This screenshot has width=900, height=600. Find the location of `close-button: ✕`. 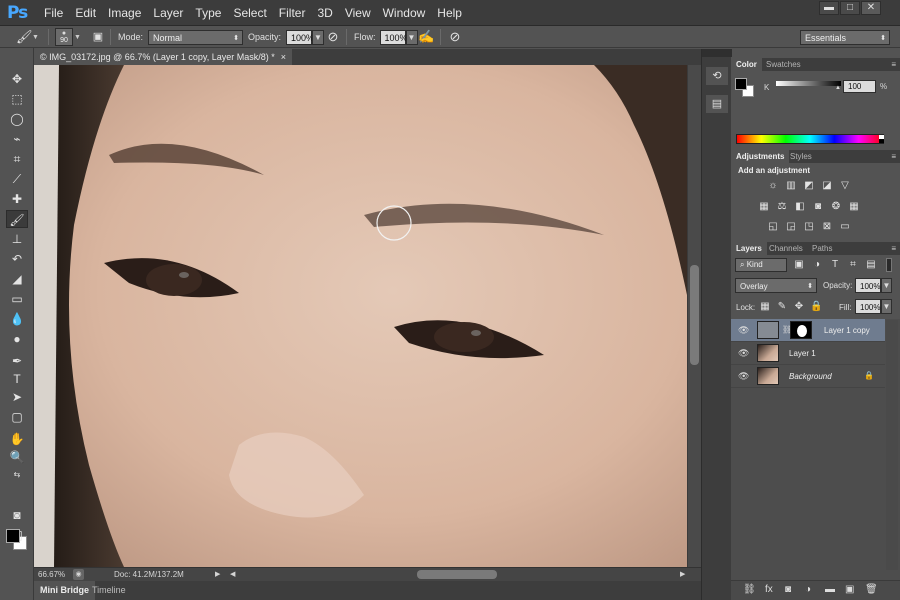

close-button: ✕ is located at coordinates (871, 8).